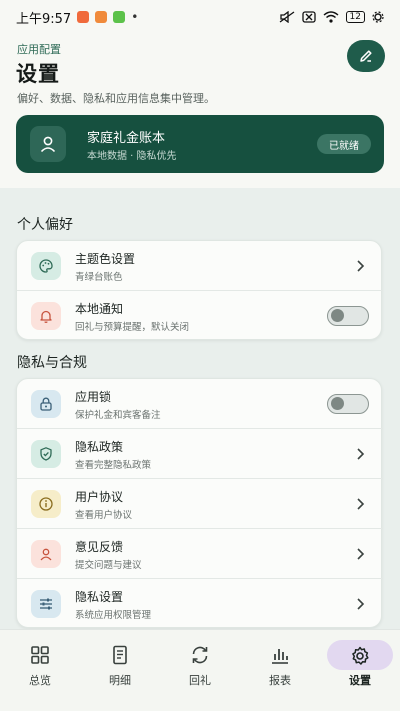  What do you see at coordinates (99, 277) in the screenshot?
I see `list-item-subtitle: 青绿台账色` at bounding box center [99, 277].